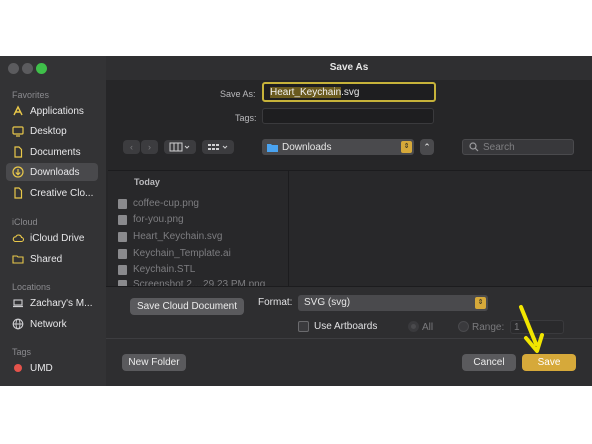 The image size is (592, 444). I want to click on save-cloud-document-button: Save Cloud Document, so click(187, 306).